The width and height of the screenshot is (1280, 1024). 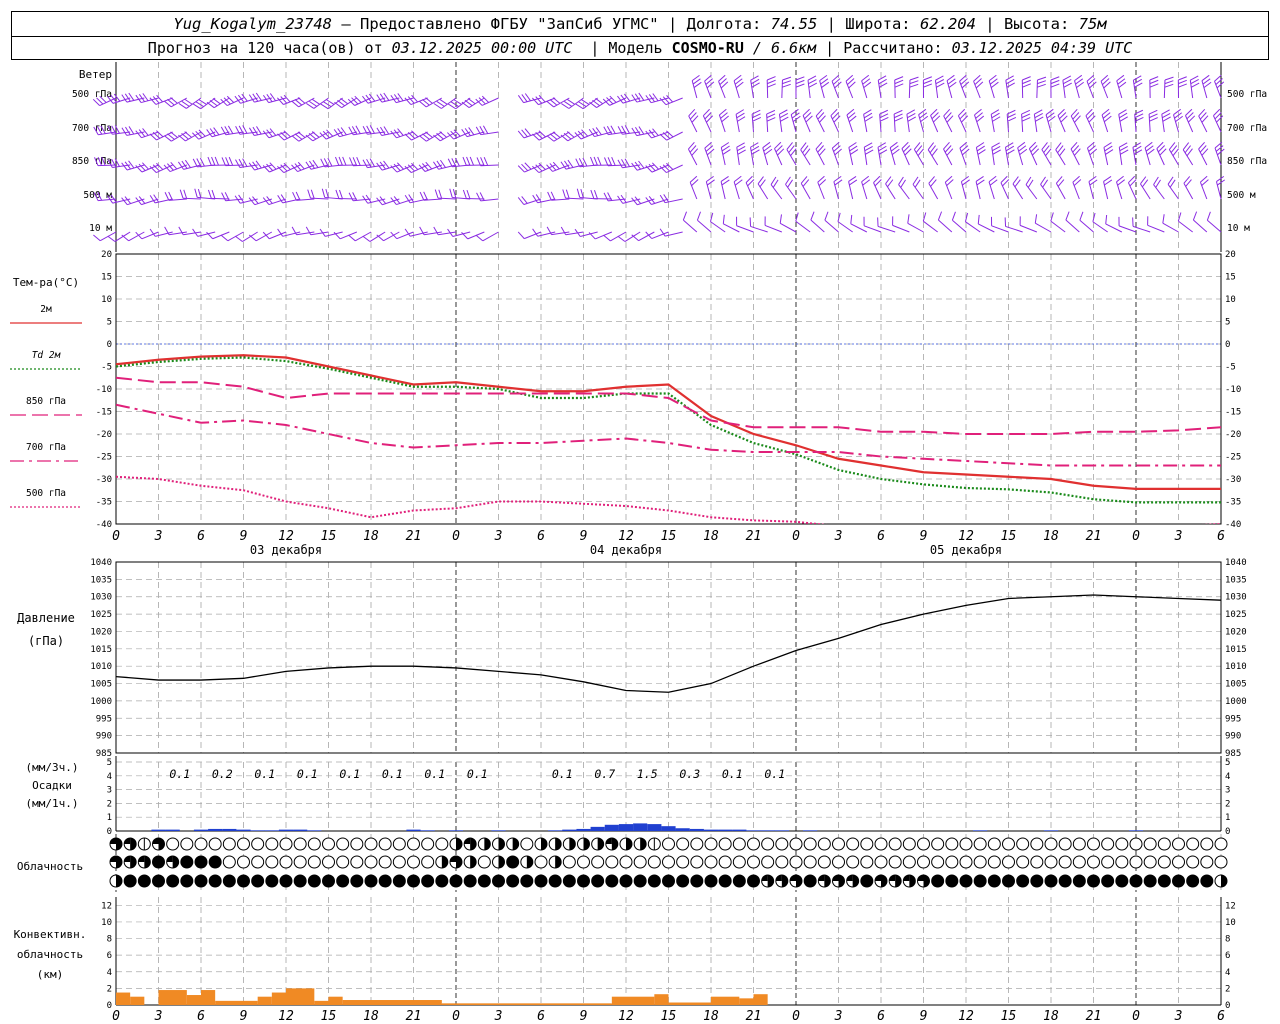 What do you see at coordinates (52, 803) in the screenshot?
I see `precip-ylabel-bottom: (мм/1ч.)` at bounding box center [52, 803].